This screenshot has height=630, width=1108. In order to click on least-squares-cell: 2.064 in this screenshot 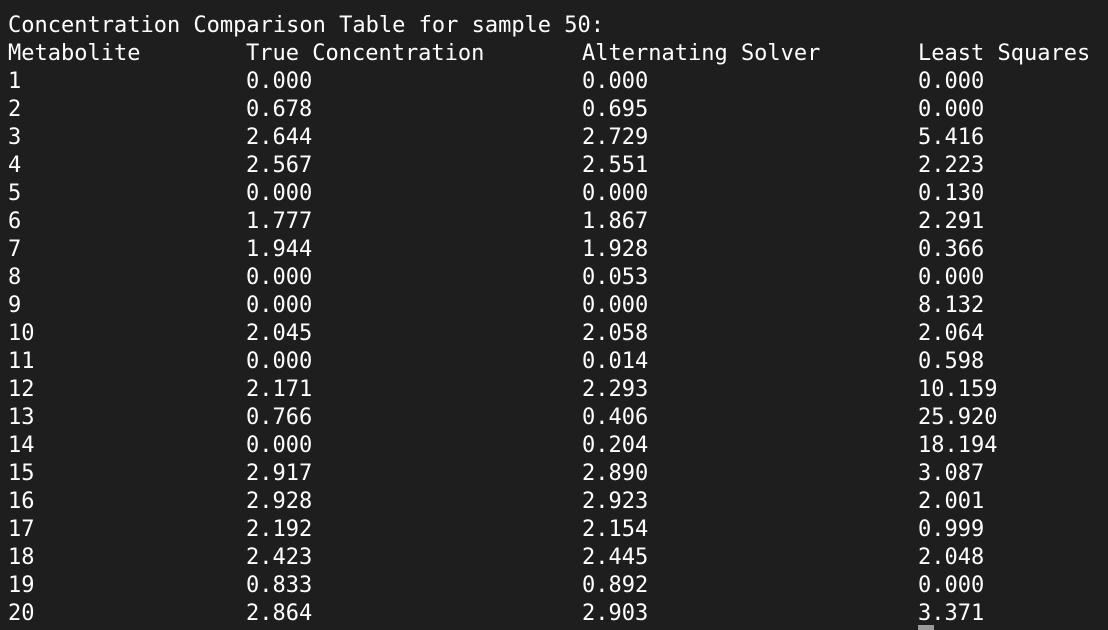, I will do `click(951, 333)`.